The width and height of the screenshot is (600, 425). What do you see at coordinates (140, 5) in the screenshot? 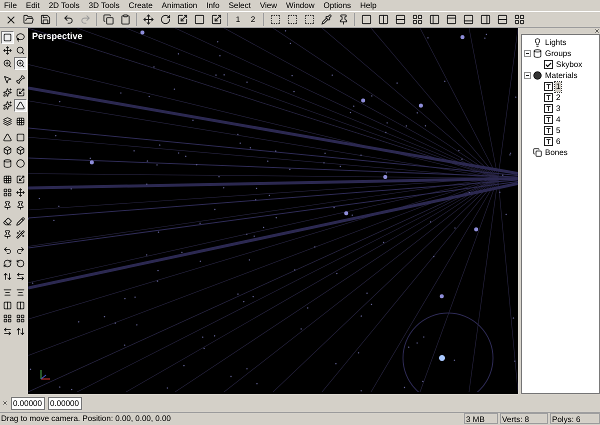
I see `menu-item: Create` at bounding box center [140, 5].